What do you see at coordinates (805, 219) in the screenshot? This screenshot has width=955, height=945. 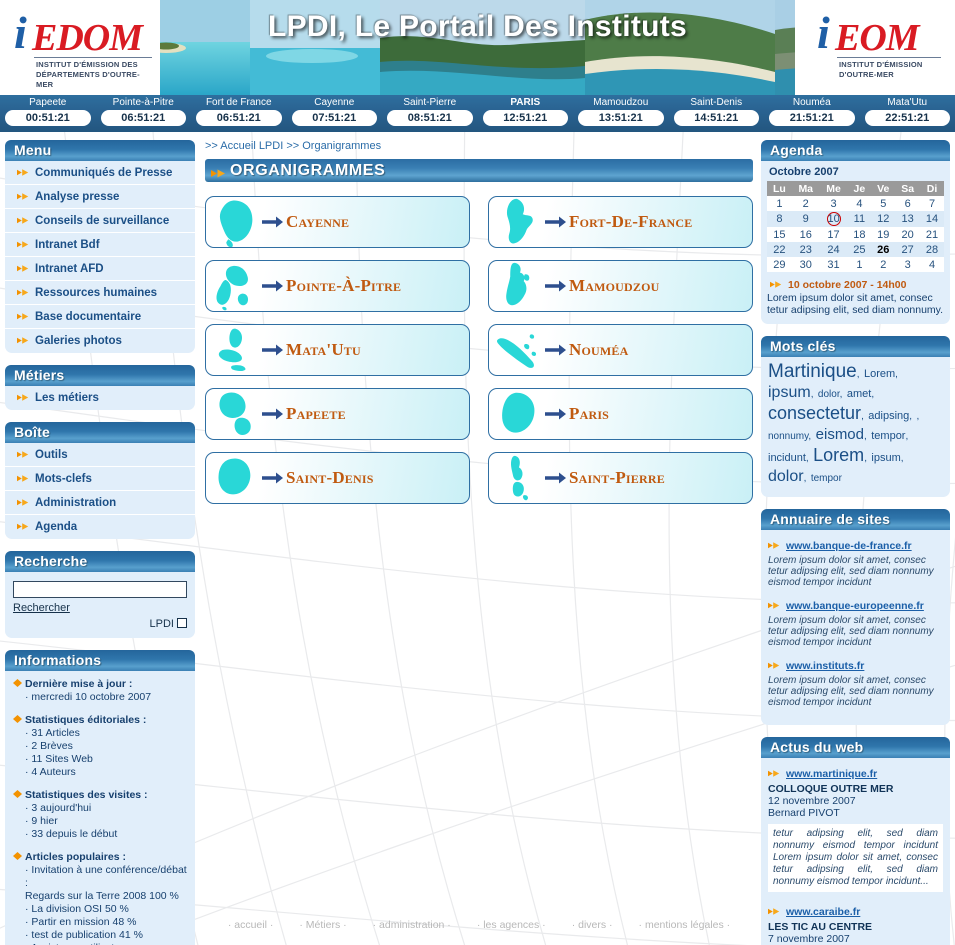 I see `calendar-day: 9` at bounding box center [805, 219].